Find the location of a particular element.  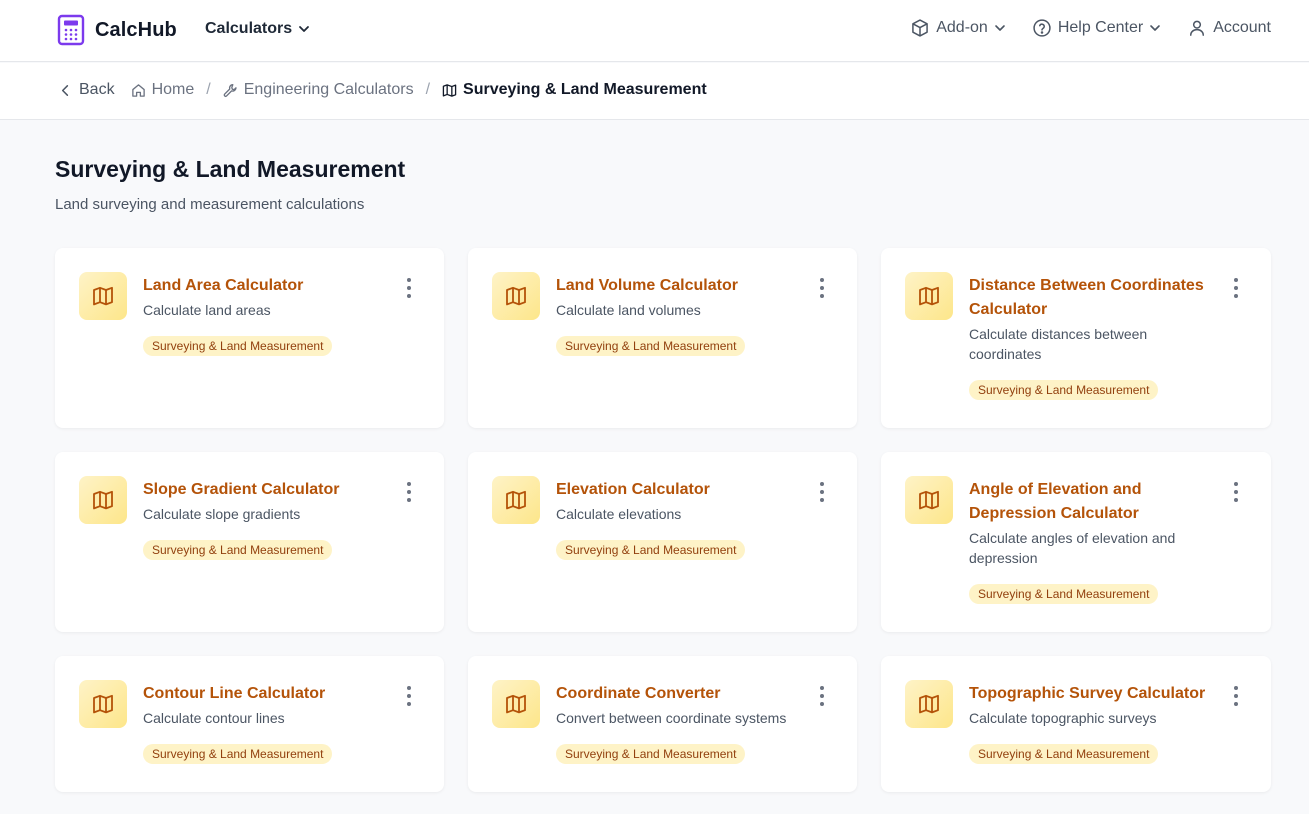

help-center-menu: Help Center is located at coordinates (1096, 28).